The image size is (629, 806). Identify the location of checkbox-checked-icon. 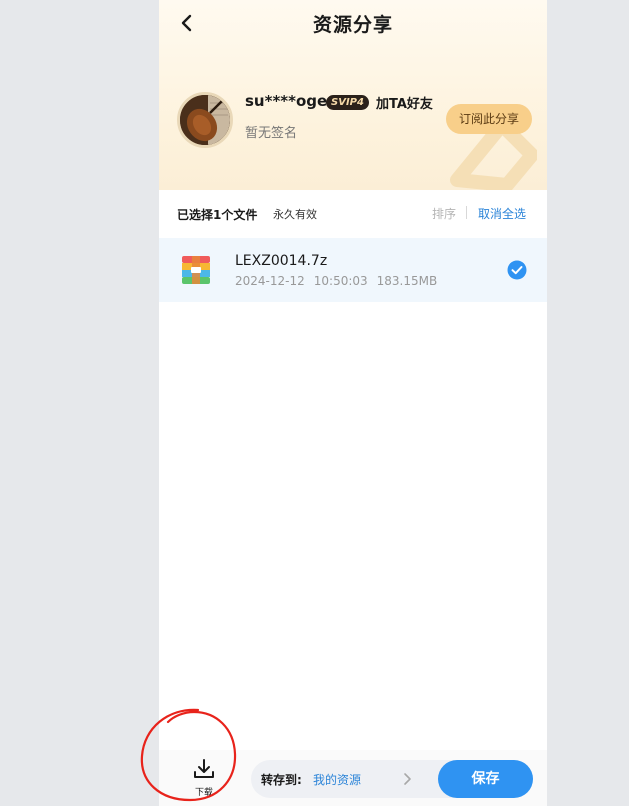
(517, 270).